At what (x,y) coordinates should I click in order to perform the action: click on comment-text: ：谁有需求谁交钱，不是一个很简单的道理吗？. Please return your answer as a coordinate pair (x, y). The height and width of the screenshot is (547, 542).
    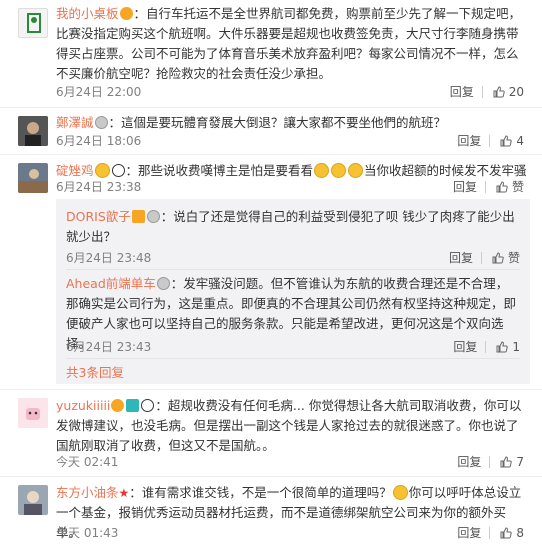
    Looking at the image, I should click on (260, 492).